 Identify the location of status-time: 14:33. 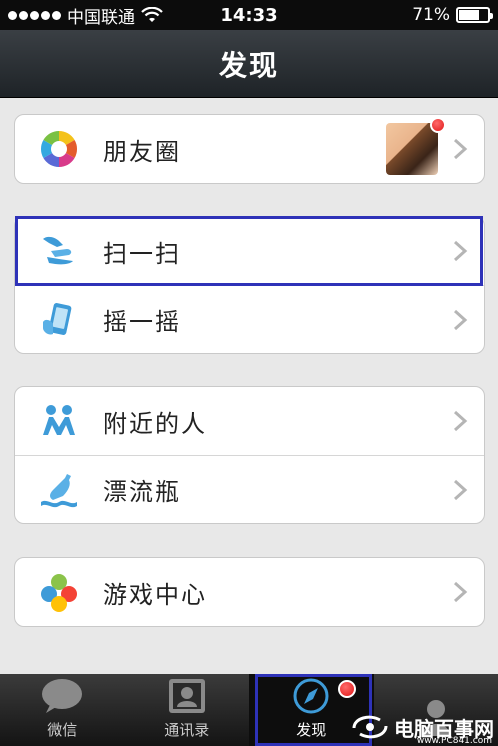
(249, 15).